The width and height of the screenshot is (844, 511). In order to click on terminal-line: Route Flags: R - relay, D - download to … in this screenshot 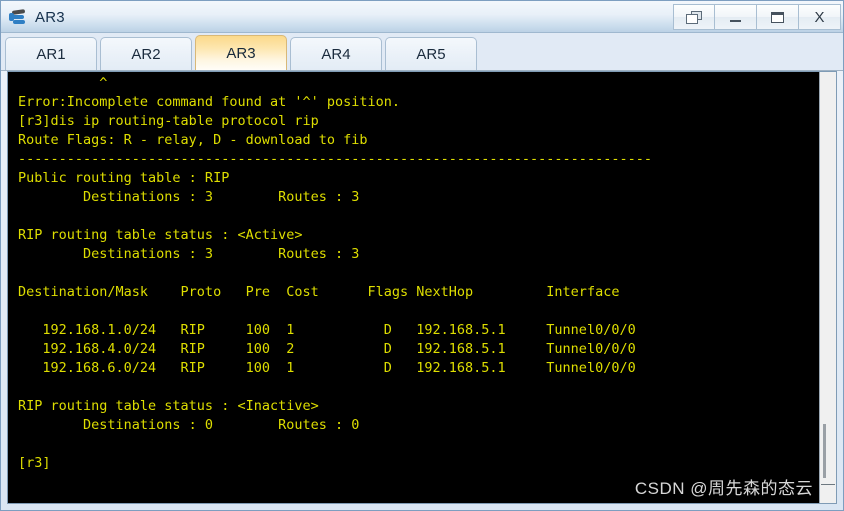, I will do `click(193, 140)`.